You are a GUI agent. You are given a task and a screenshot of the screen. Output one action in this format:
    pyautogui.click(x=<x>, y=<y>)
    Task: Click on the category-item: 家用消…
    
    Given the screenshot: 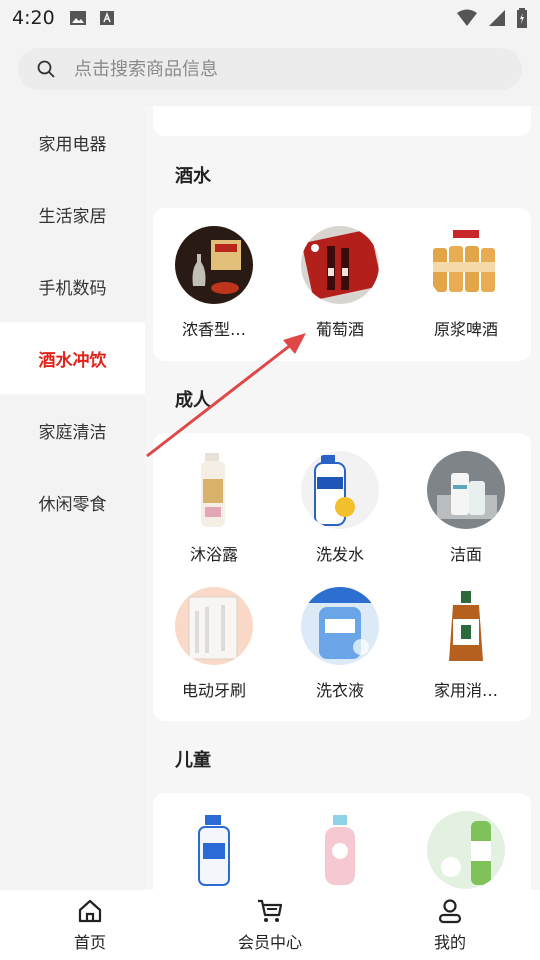 What is the action you would take?
    pyautogui.click(x=466, y=644)
    